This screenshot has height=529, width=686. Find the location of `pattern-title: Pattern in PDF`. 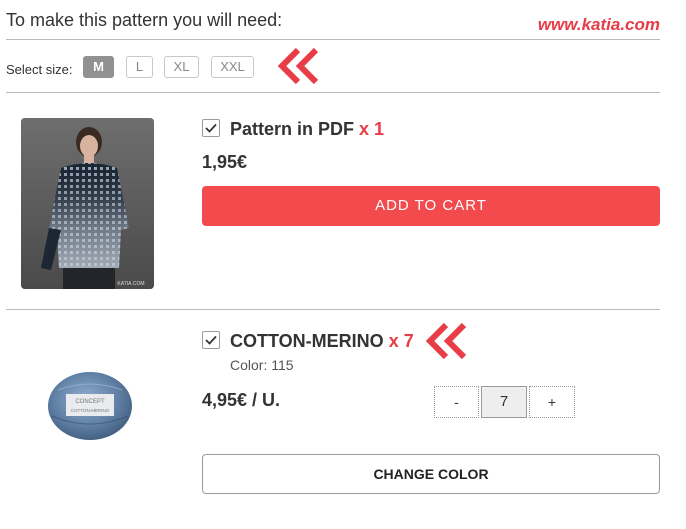

pattern-title: Pattern in PDF is located at coordinates (292, 129).